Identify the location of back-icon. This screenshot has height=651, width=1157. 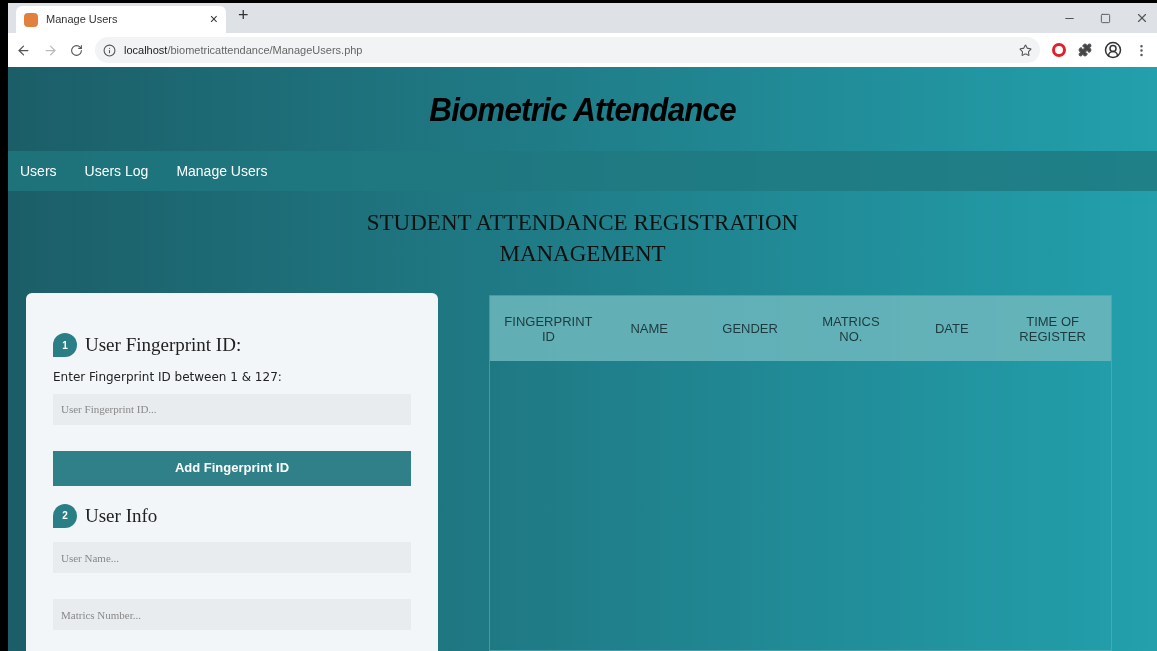
(23, 50).